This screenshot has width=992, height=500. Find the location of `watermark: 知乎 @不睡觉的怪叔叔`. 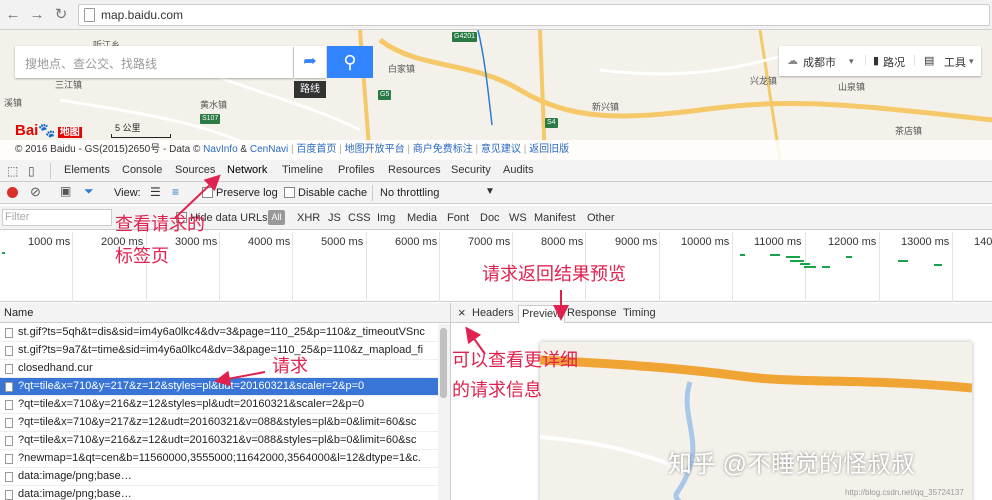

watermark: 知乎 @不睡觉的怪叔叔 is located at coordinates (792, 464).